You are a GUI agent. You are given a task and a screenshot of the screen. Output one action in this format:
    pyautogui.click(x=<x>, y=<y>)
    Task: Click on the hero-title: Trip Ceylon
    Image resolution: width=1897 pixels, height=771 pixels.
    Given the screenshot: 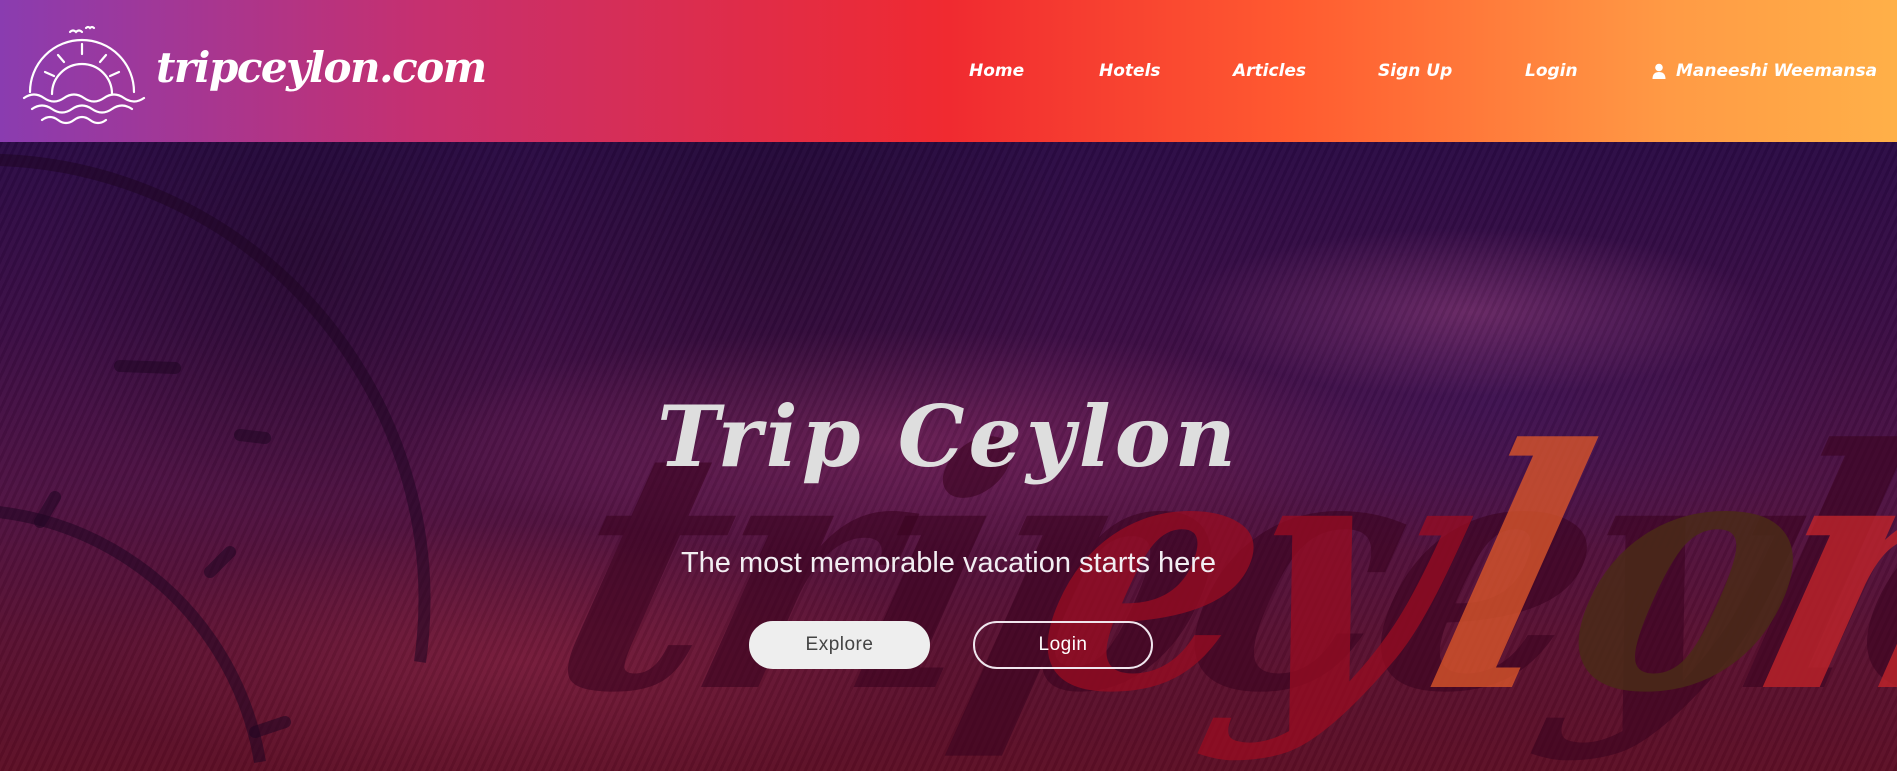 What is the action you would take?
    pyautogui.click(x=948, y=436)
    